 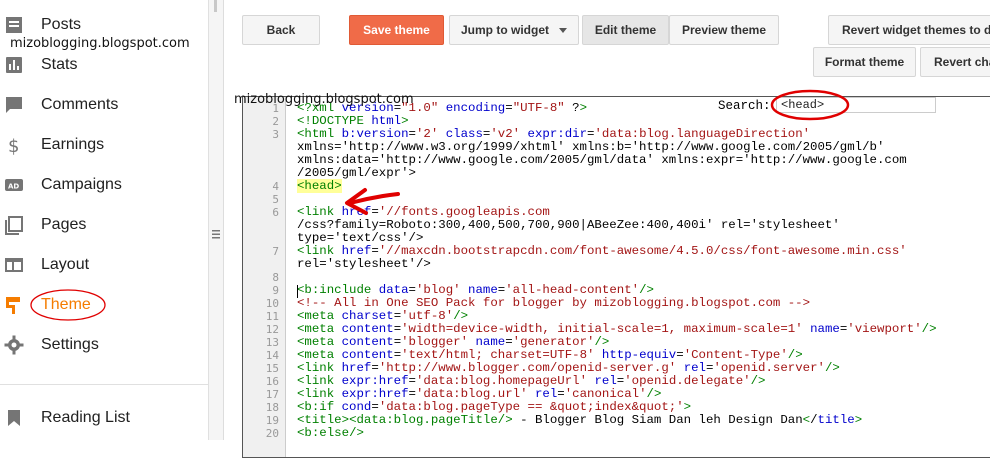 What do you see at coordinates (68, 305) in the screenshot?
I see `theme-highlight-ellipse` at bounding box center [68, 305].